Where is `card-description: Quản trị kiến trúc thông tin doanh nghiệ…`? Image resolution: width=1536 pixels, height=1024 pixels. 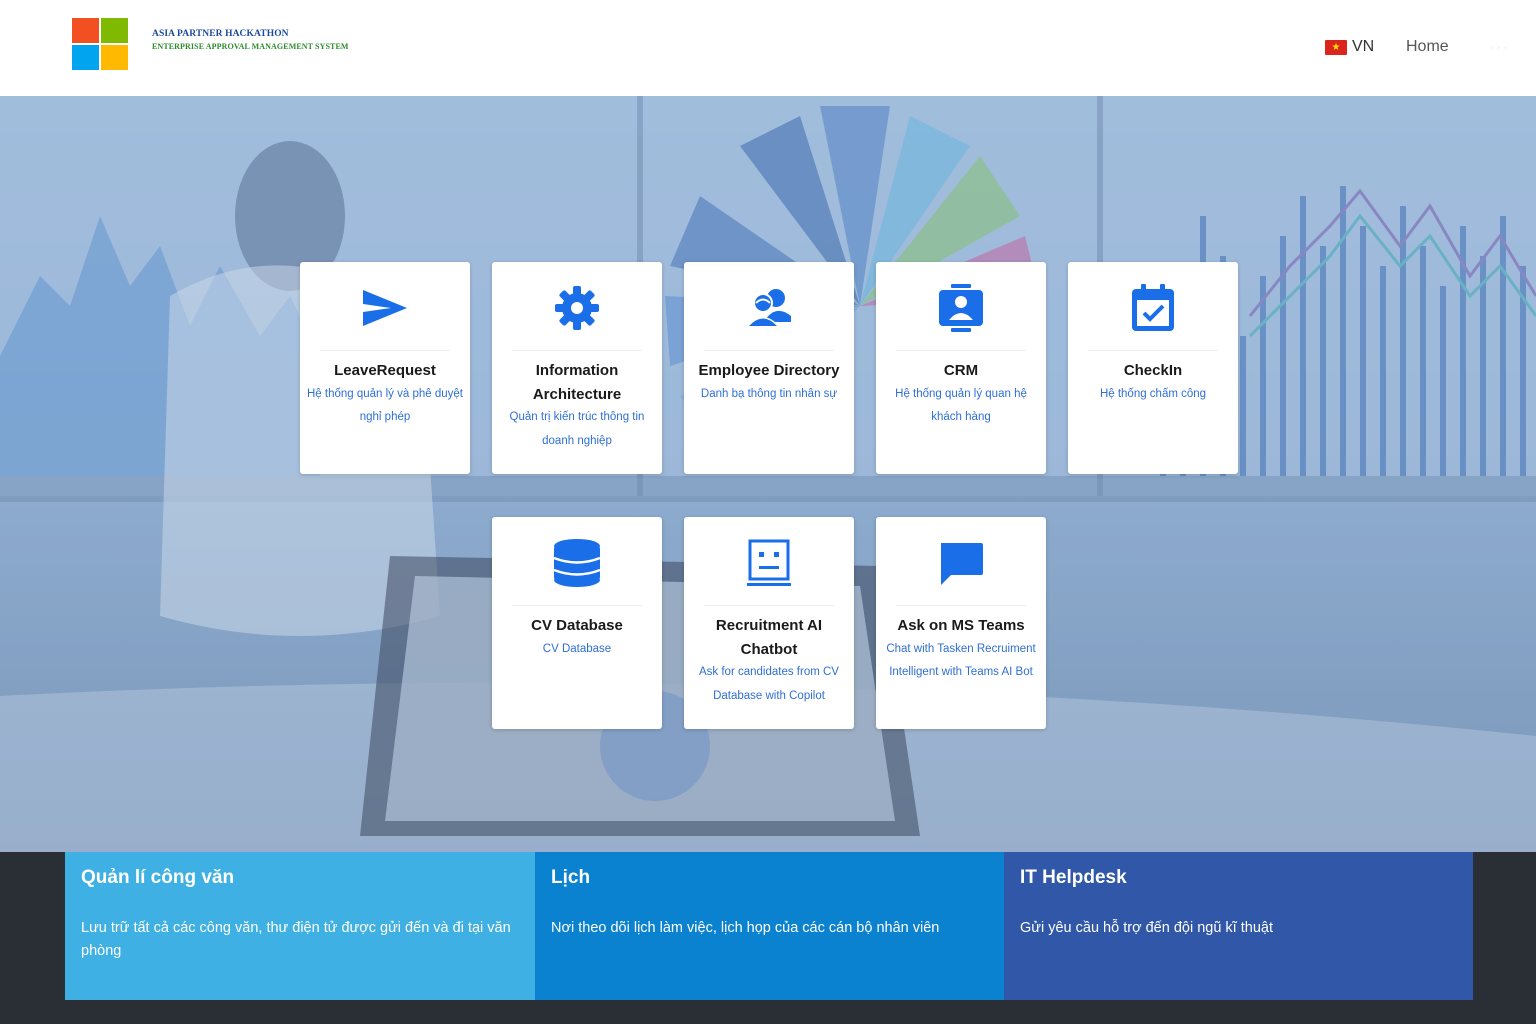
card-description: Quản trị kiến trúc thông tin doanh nghiệ… is located at coordinates (577, 429).